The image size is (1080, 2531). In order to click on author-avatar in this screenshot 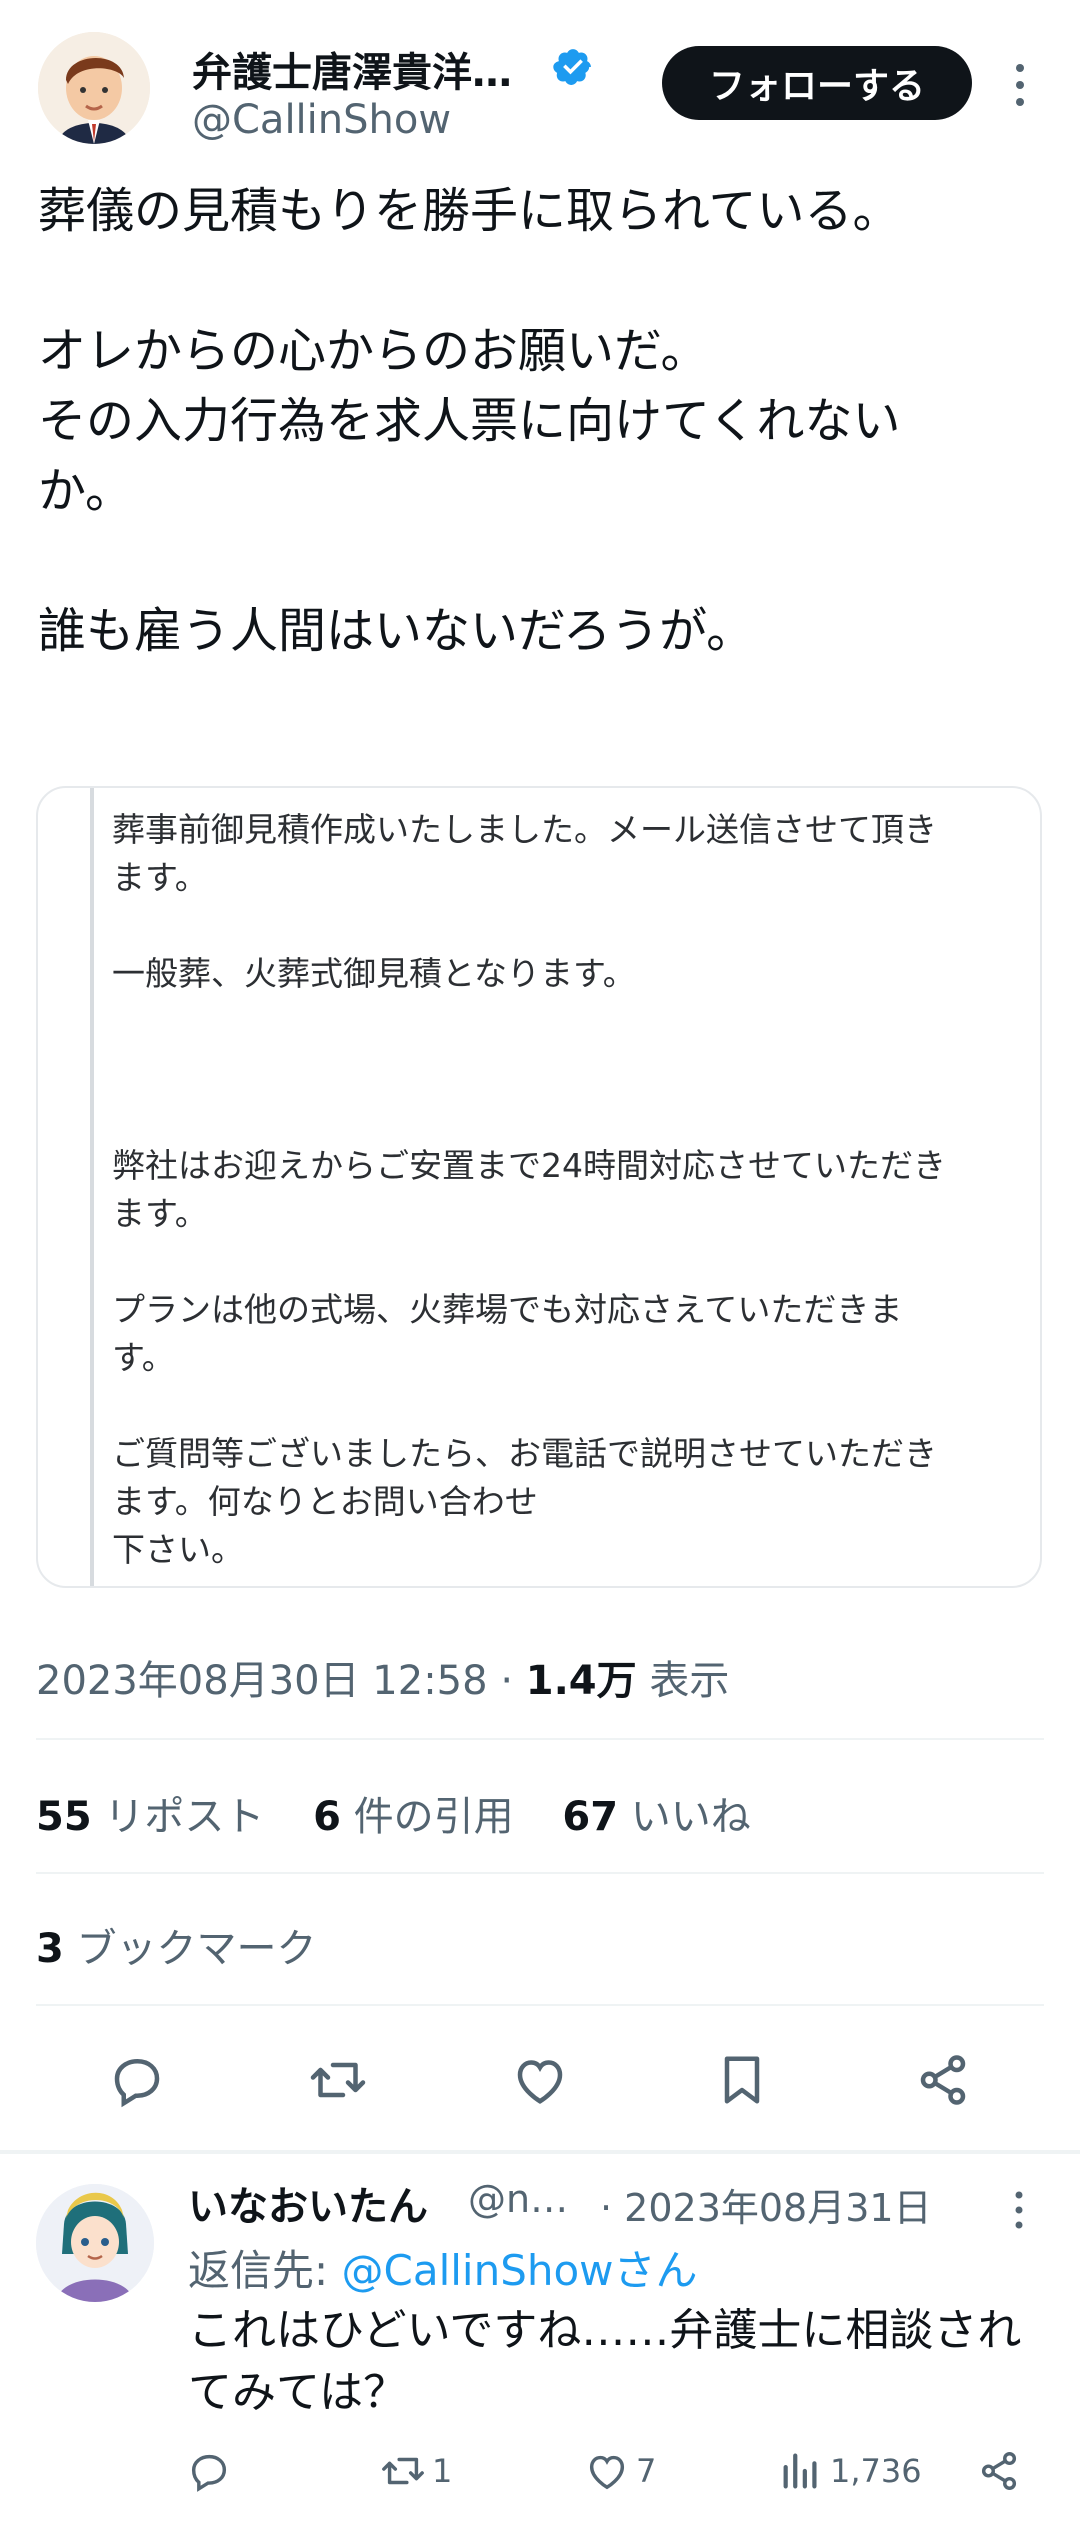, I will do `click(94, 88)`.